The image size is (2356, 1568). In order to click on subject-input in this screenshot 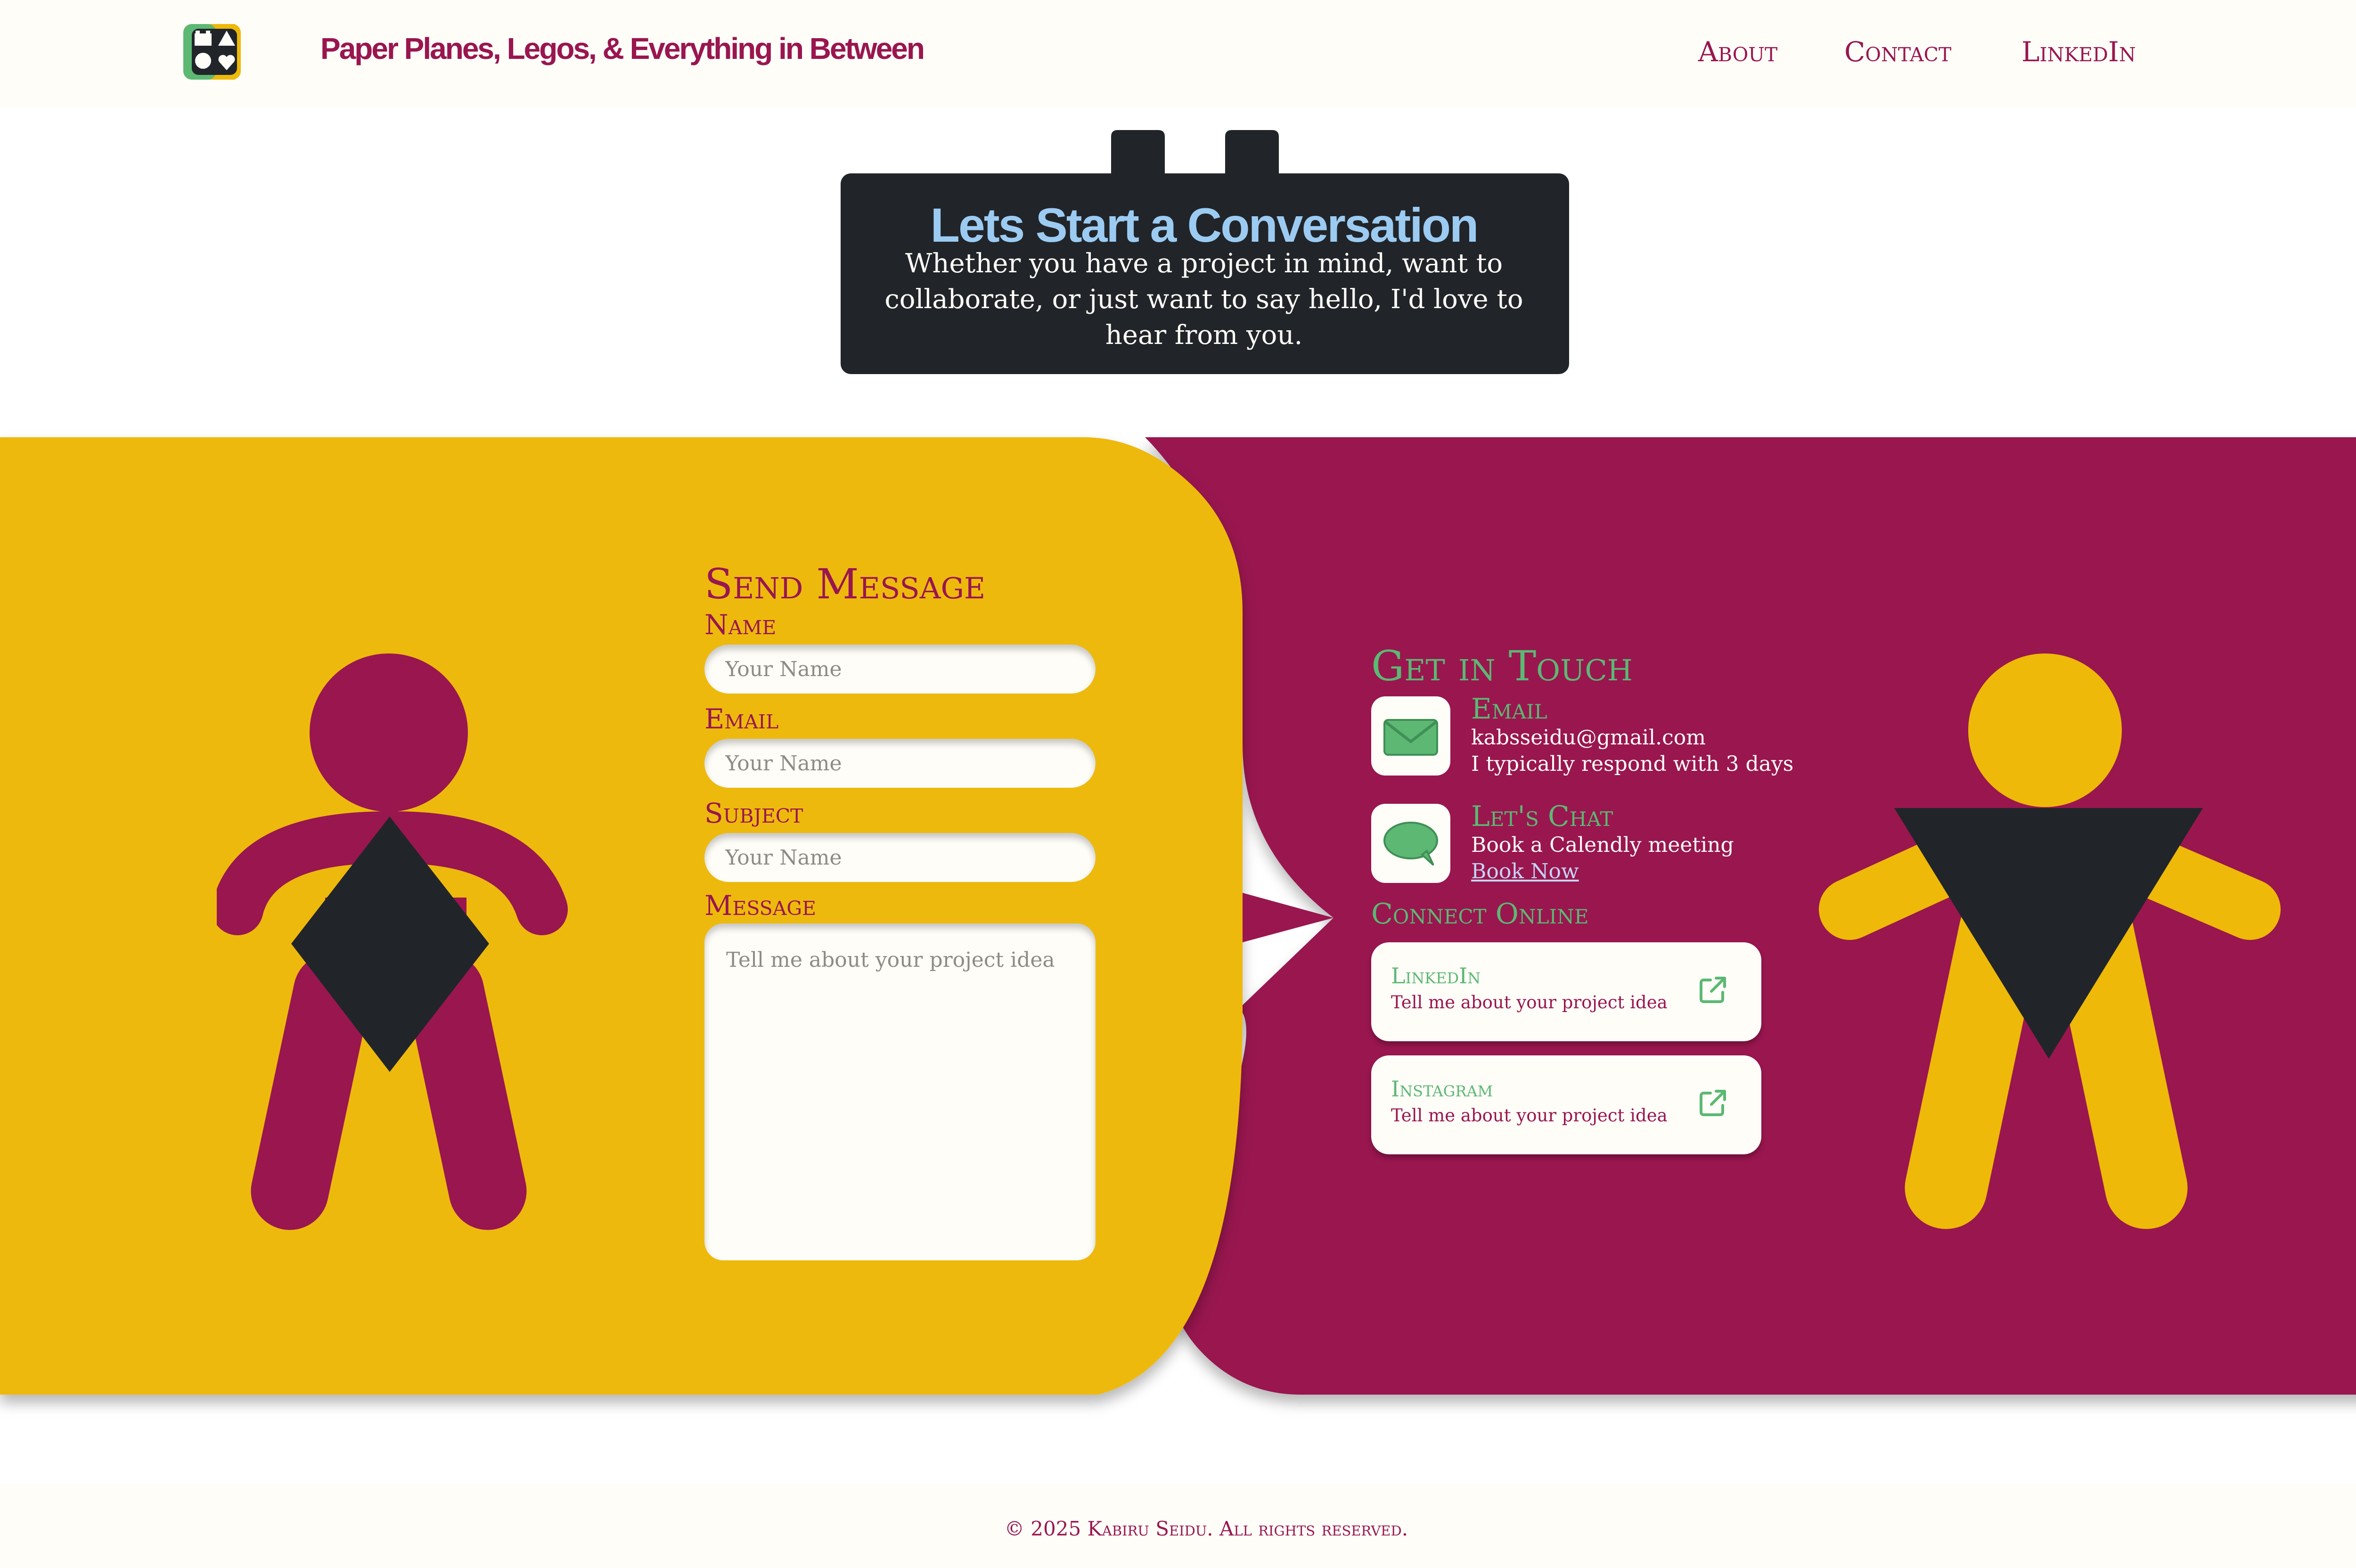, I will do `click(900, 858)`.